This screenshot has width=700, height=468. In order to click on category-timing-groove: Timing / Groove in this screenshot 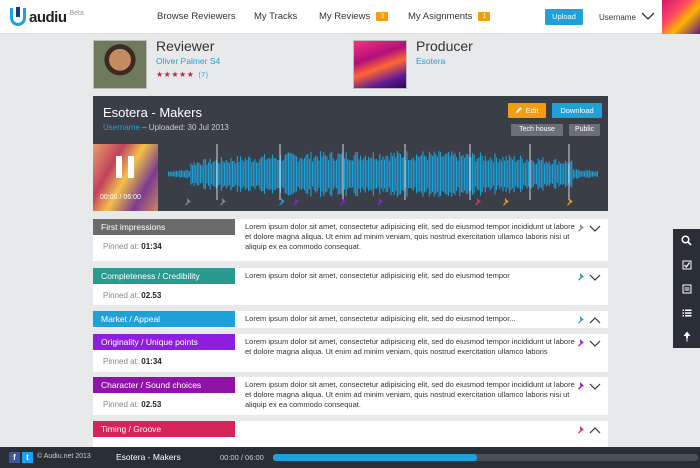, I will do `click(164, 429)`.